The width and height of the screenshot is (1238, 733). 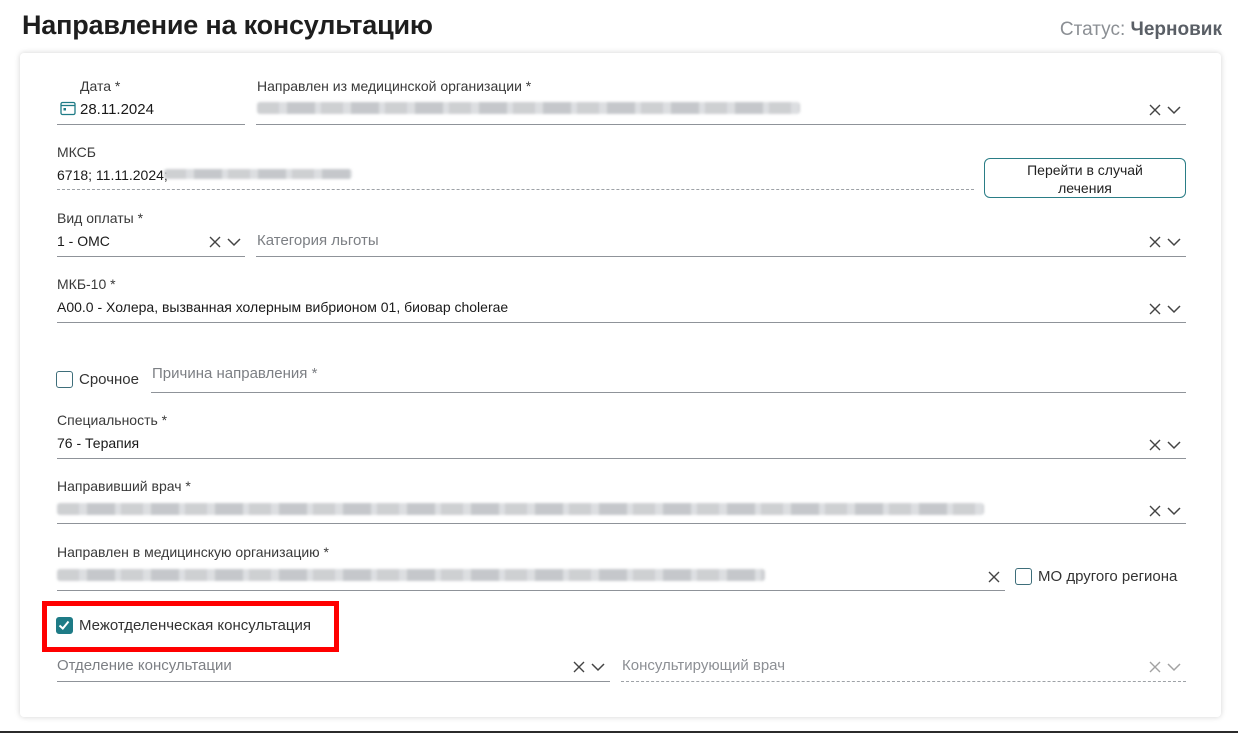 What do you see at coordinates (193, 552) in the screenshot?
I see `to-org-label: Направлен в медицинскую организацию *` at bounding box center [193, 552].